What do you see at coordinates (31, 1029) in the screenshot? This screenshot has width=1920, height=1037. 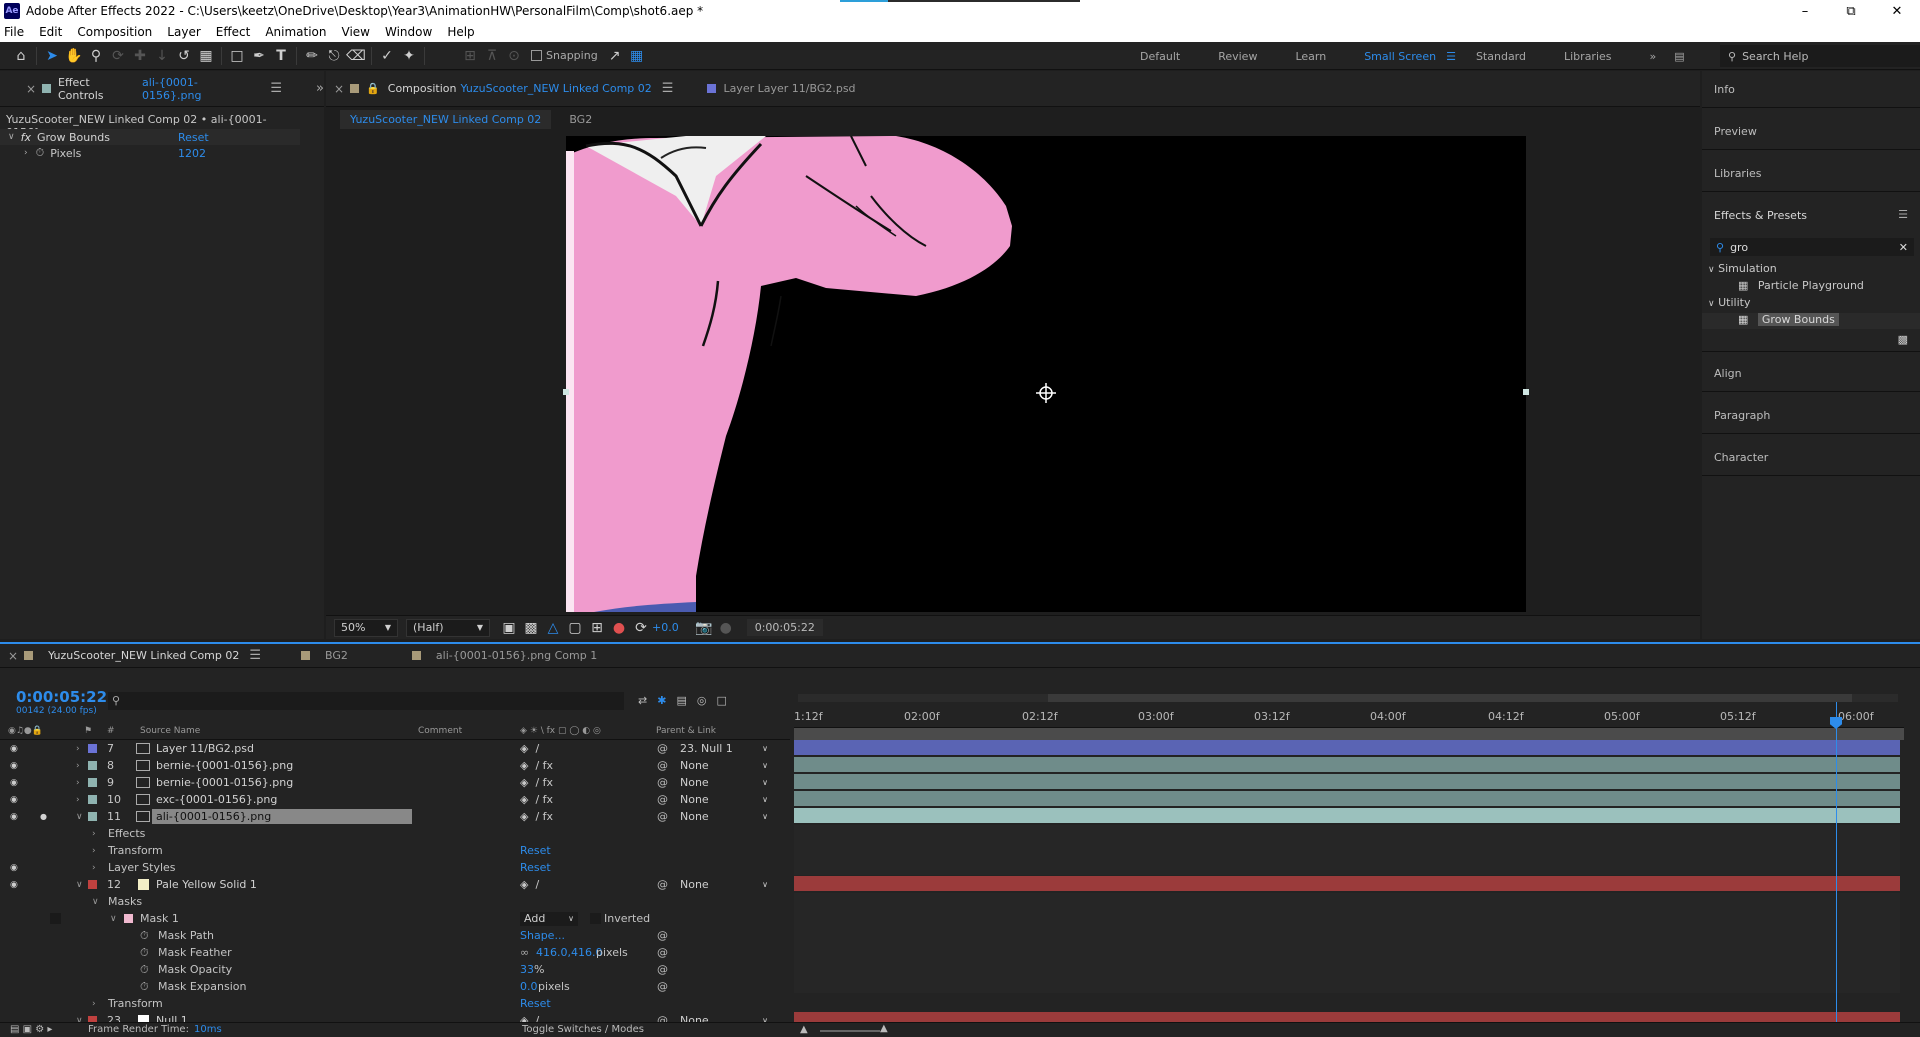 I see `status-icons: ▤ ▣ ⚙ ▸` at bounding box center [31, 1029].